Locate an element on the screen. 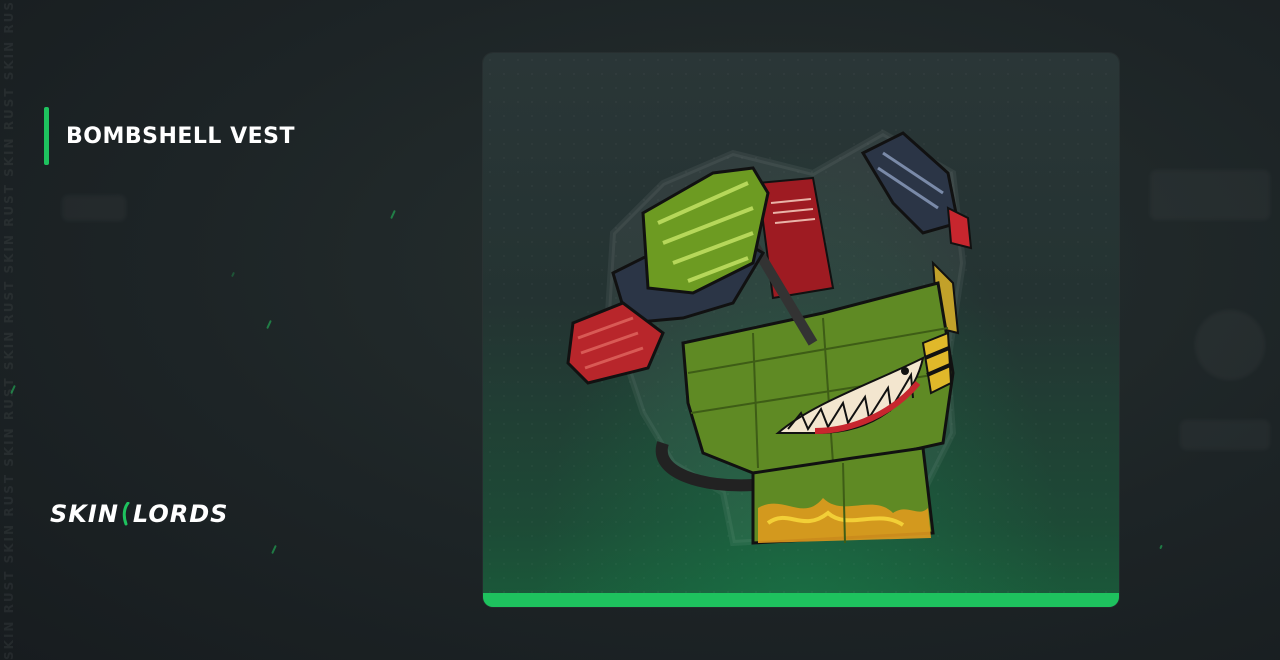  logo-text-left: SKIN is located at coordinates (84, 514).